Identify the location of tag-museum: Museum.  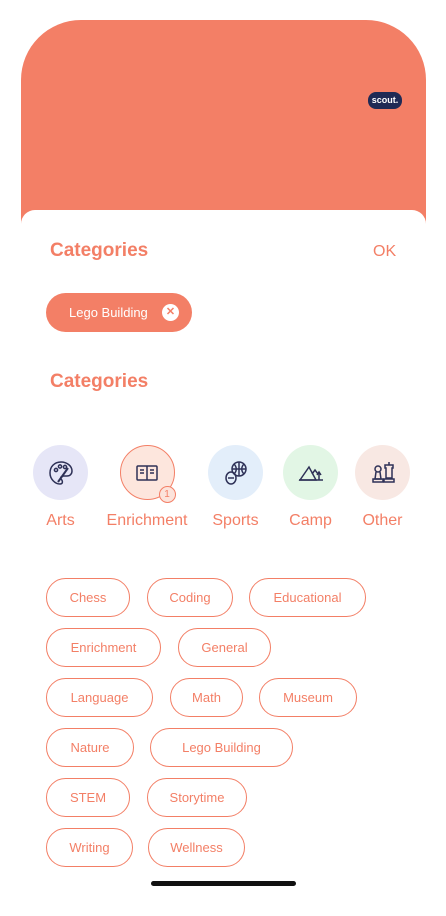
(308, 697).